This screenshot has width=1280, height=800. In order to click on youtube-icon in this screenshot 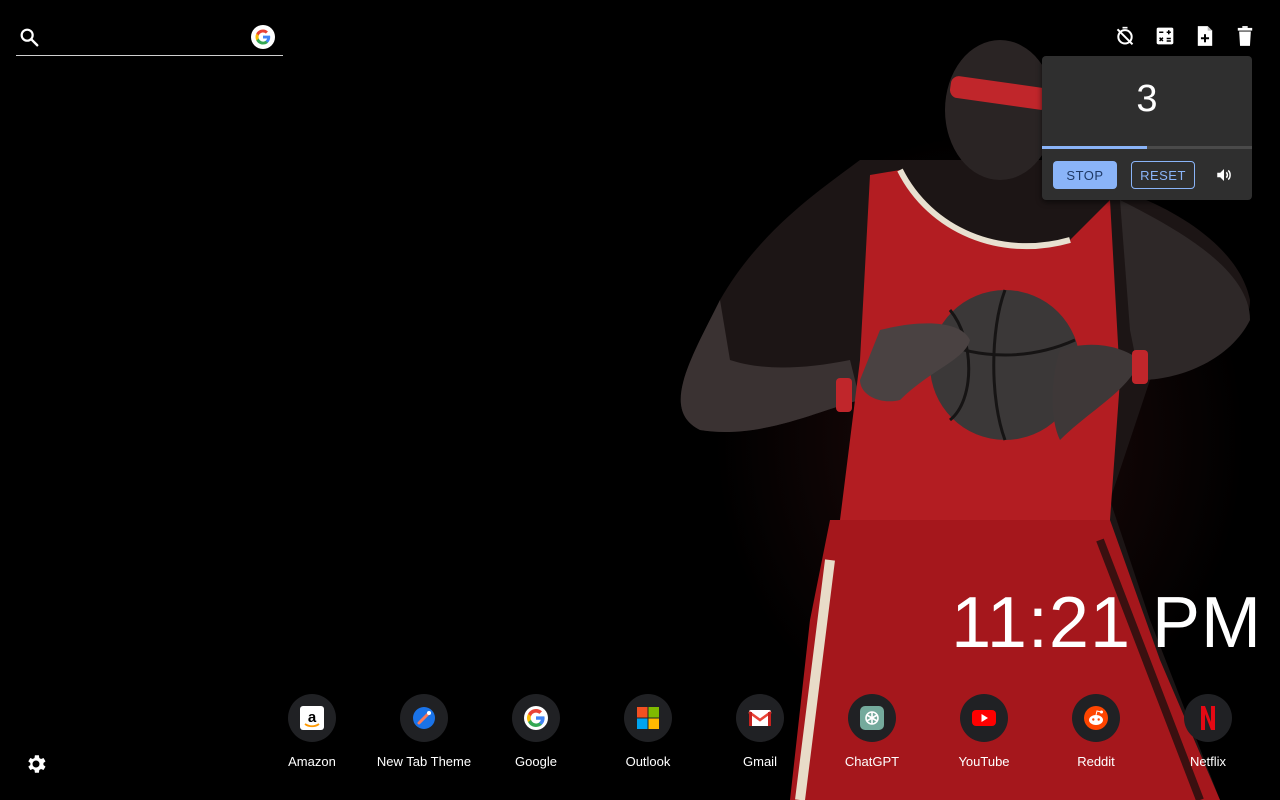, I will do `click(984, 718)`.